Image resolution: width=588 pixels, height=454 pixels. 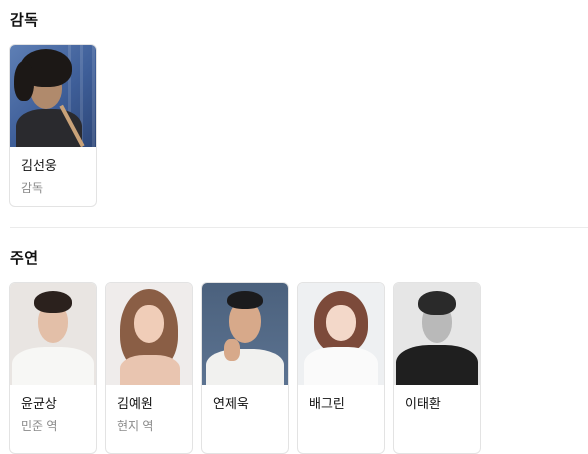 I want to click on cast-card: 김예원 현지 역, so click(x=149, y=368).